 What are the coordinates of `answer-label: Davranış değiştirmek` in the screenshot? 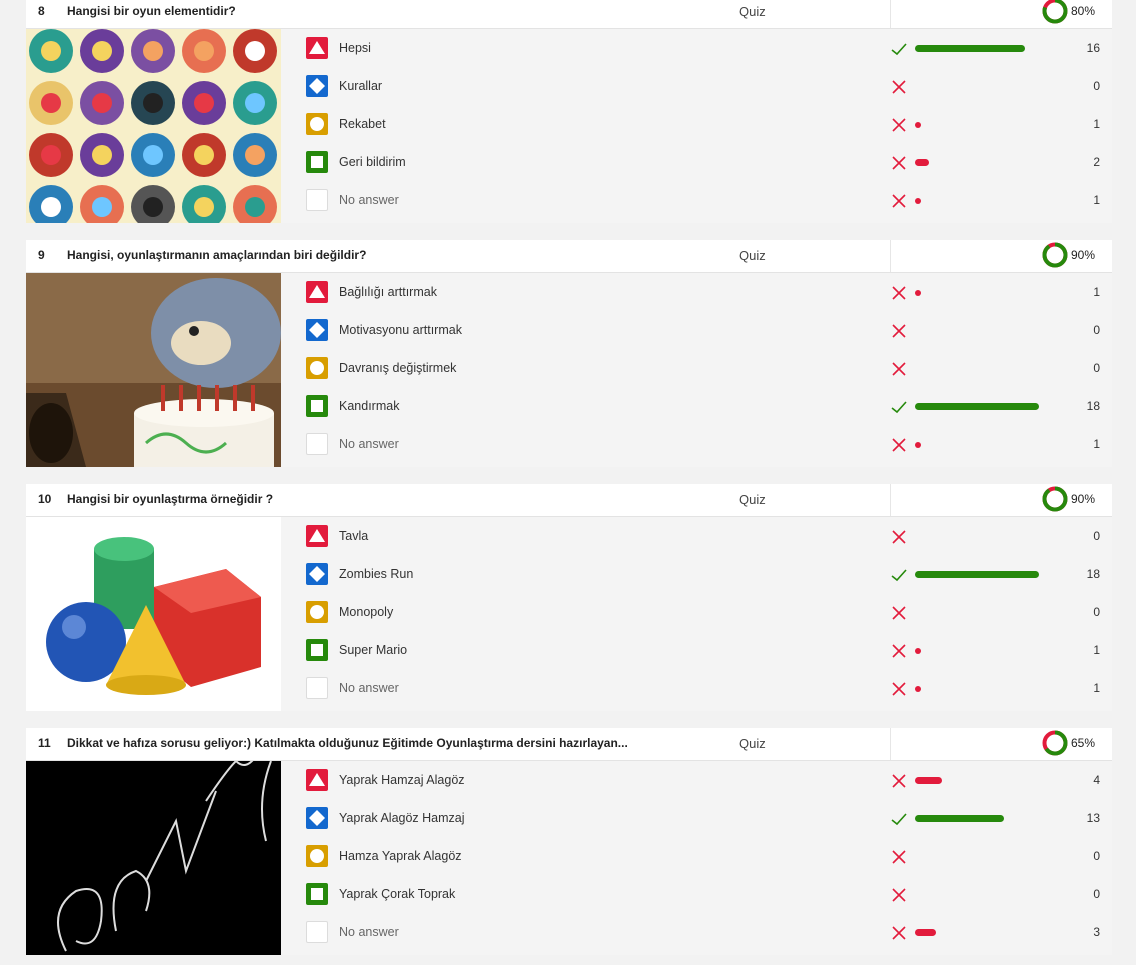 It's located at (398, 368).